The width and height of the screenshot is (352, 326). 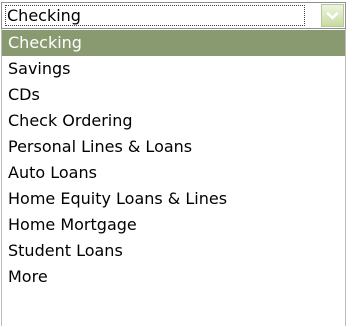 I want to click on dropdown-arrow-button, so click(x=332, y=15).